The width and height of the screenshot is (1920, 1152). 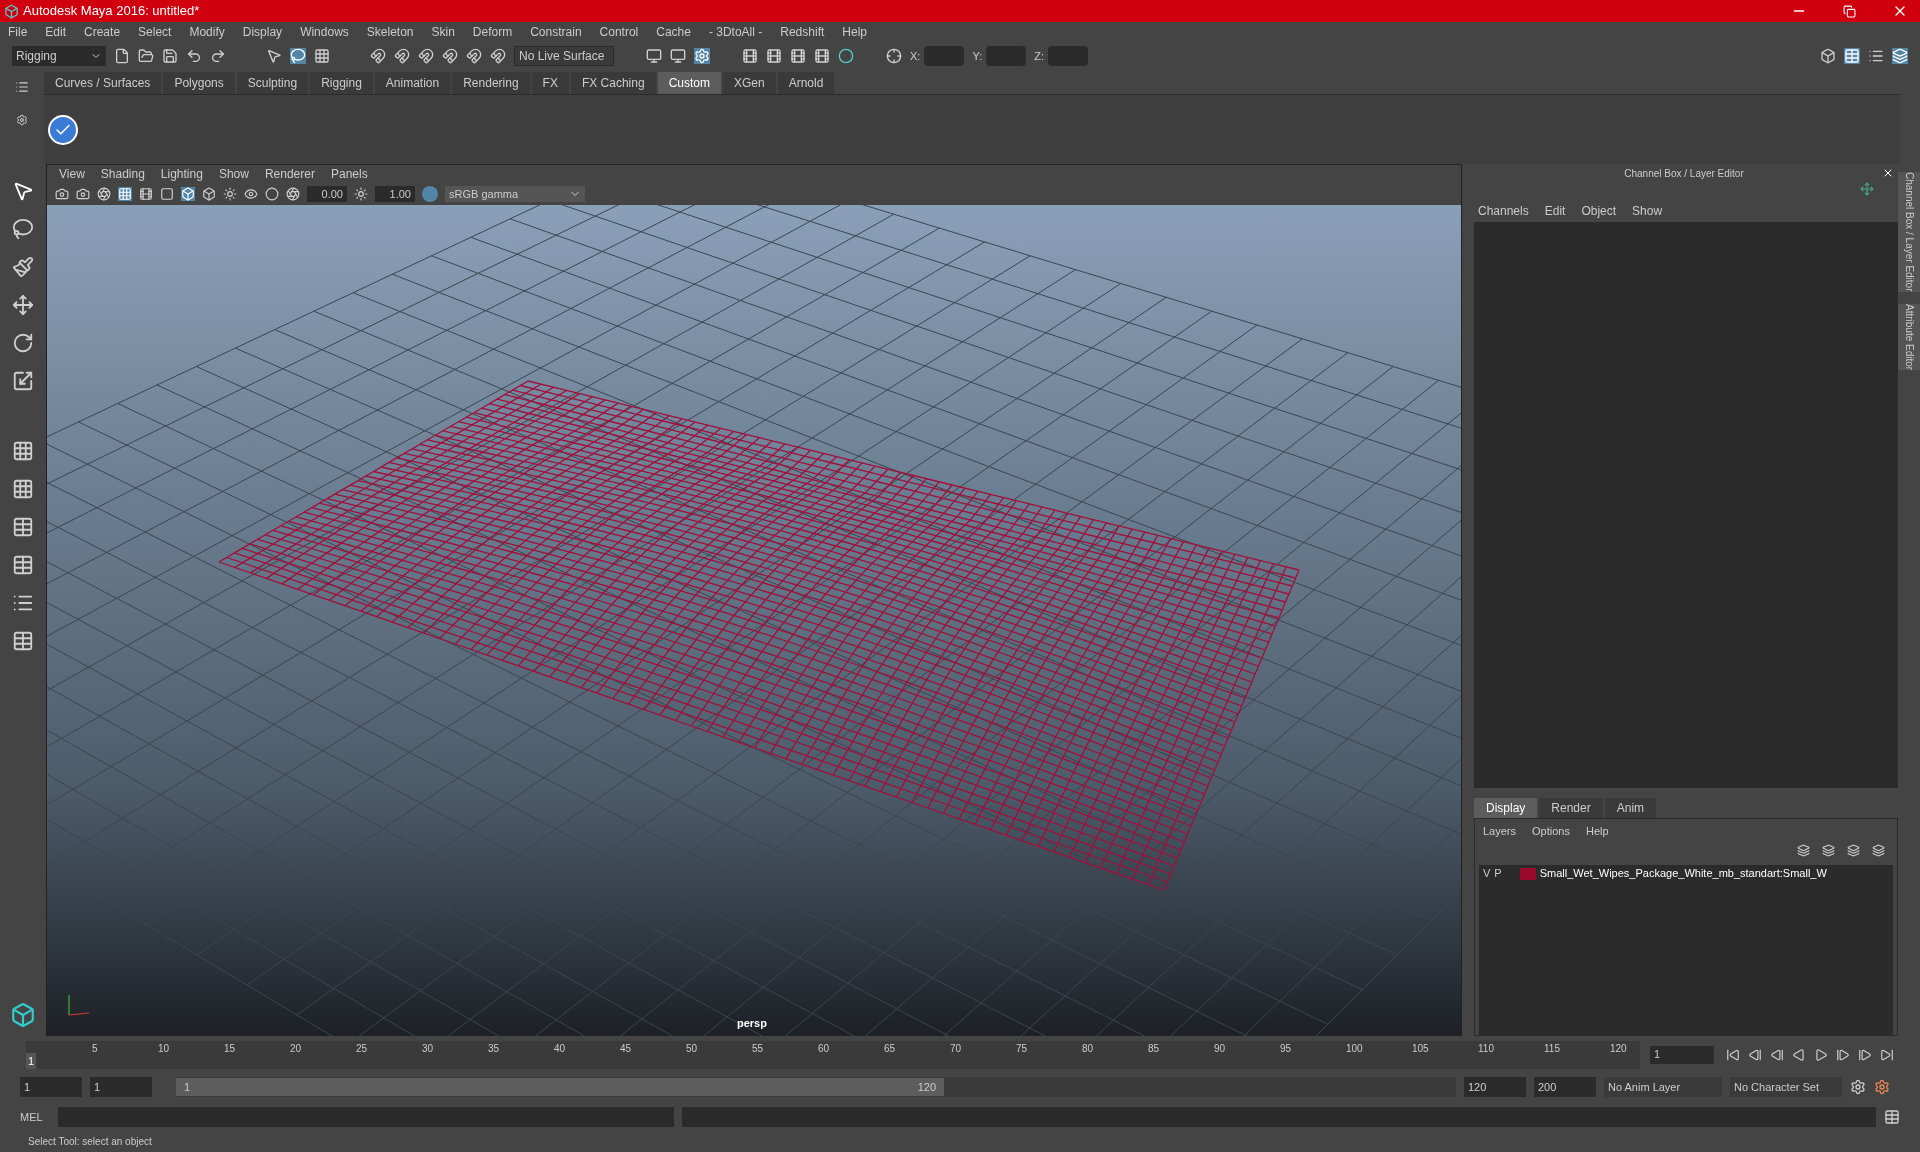 What do you see at coordinates (1878, 850) in the screenshot?
I see `new-layer-selected-icon` at bounding box center [1878, 850].